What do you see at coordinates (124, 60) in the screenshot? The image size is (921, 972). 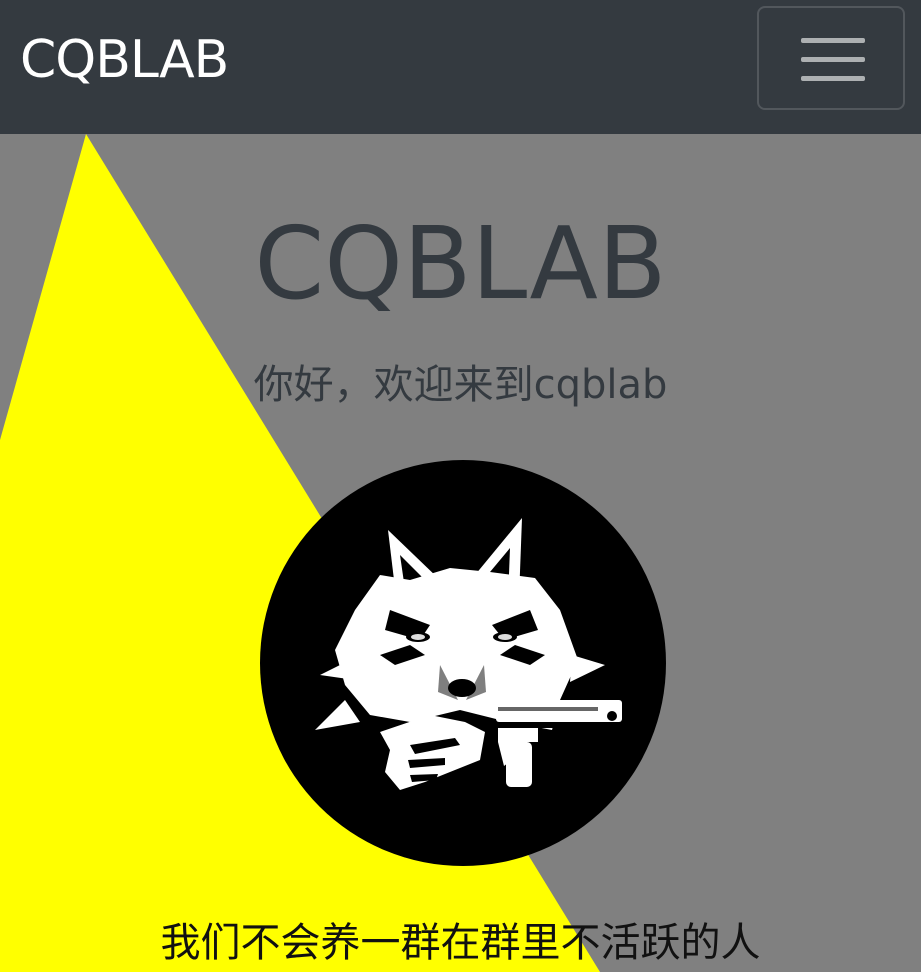 I see `navbar-brand: CQBLAB` at bounding box center [124, 60].